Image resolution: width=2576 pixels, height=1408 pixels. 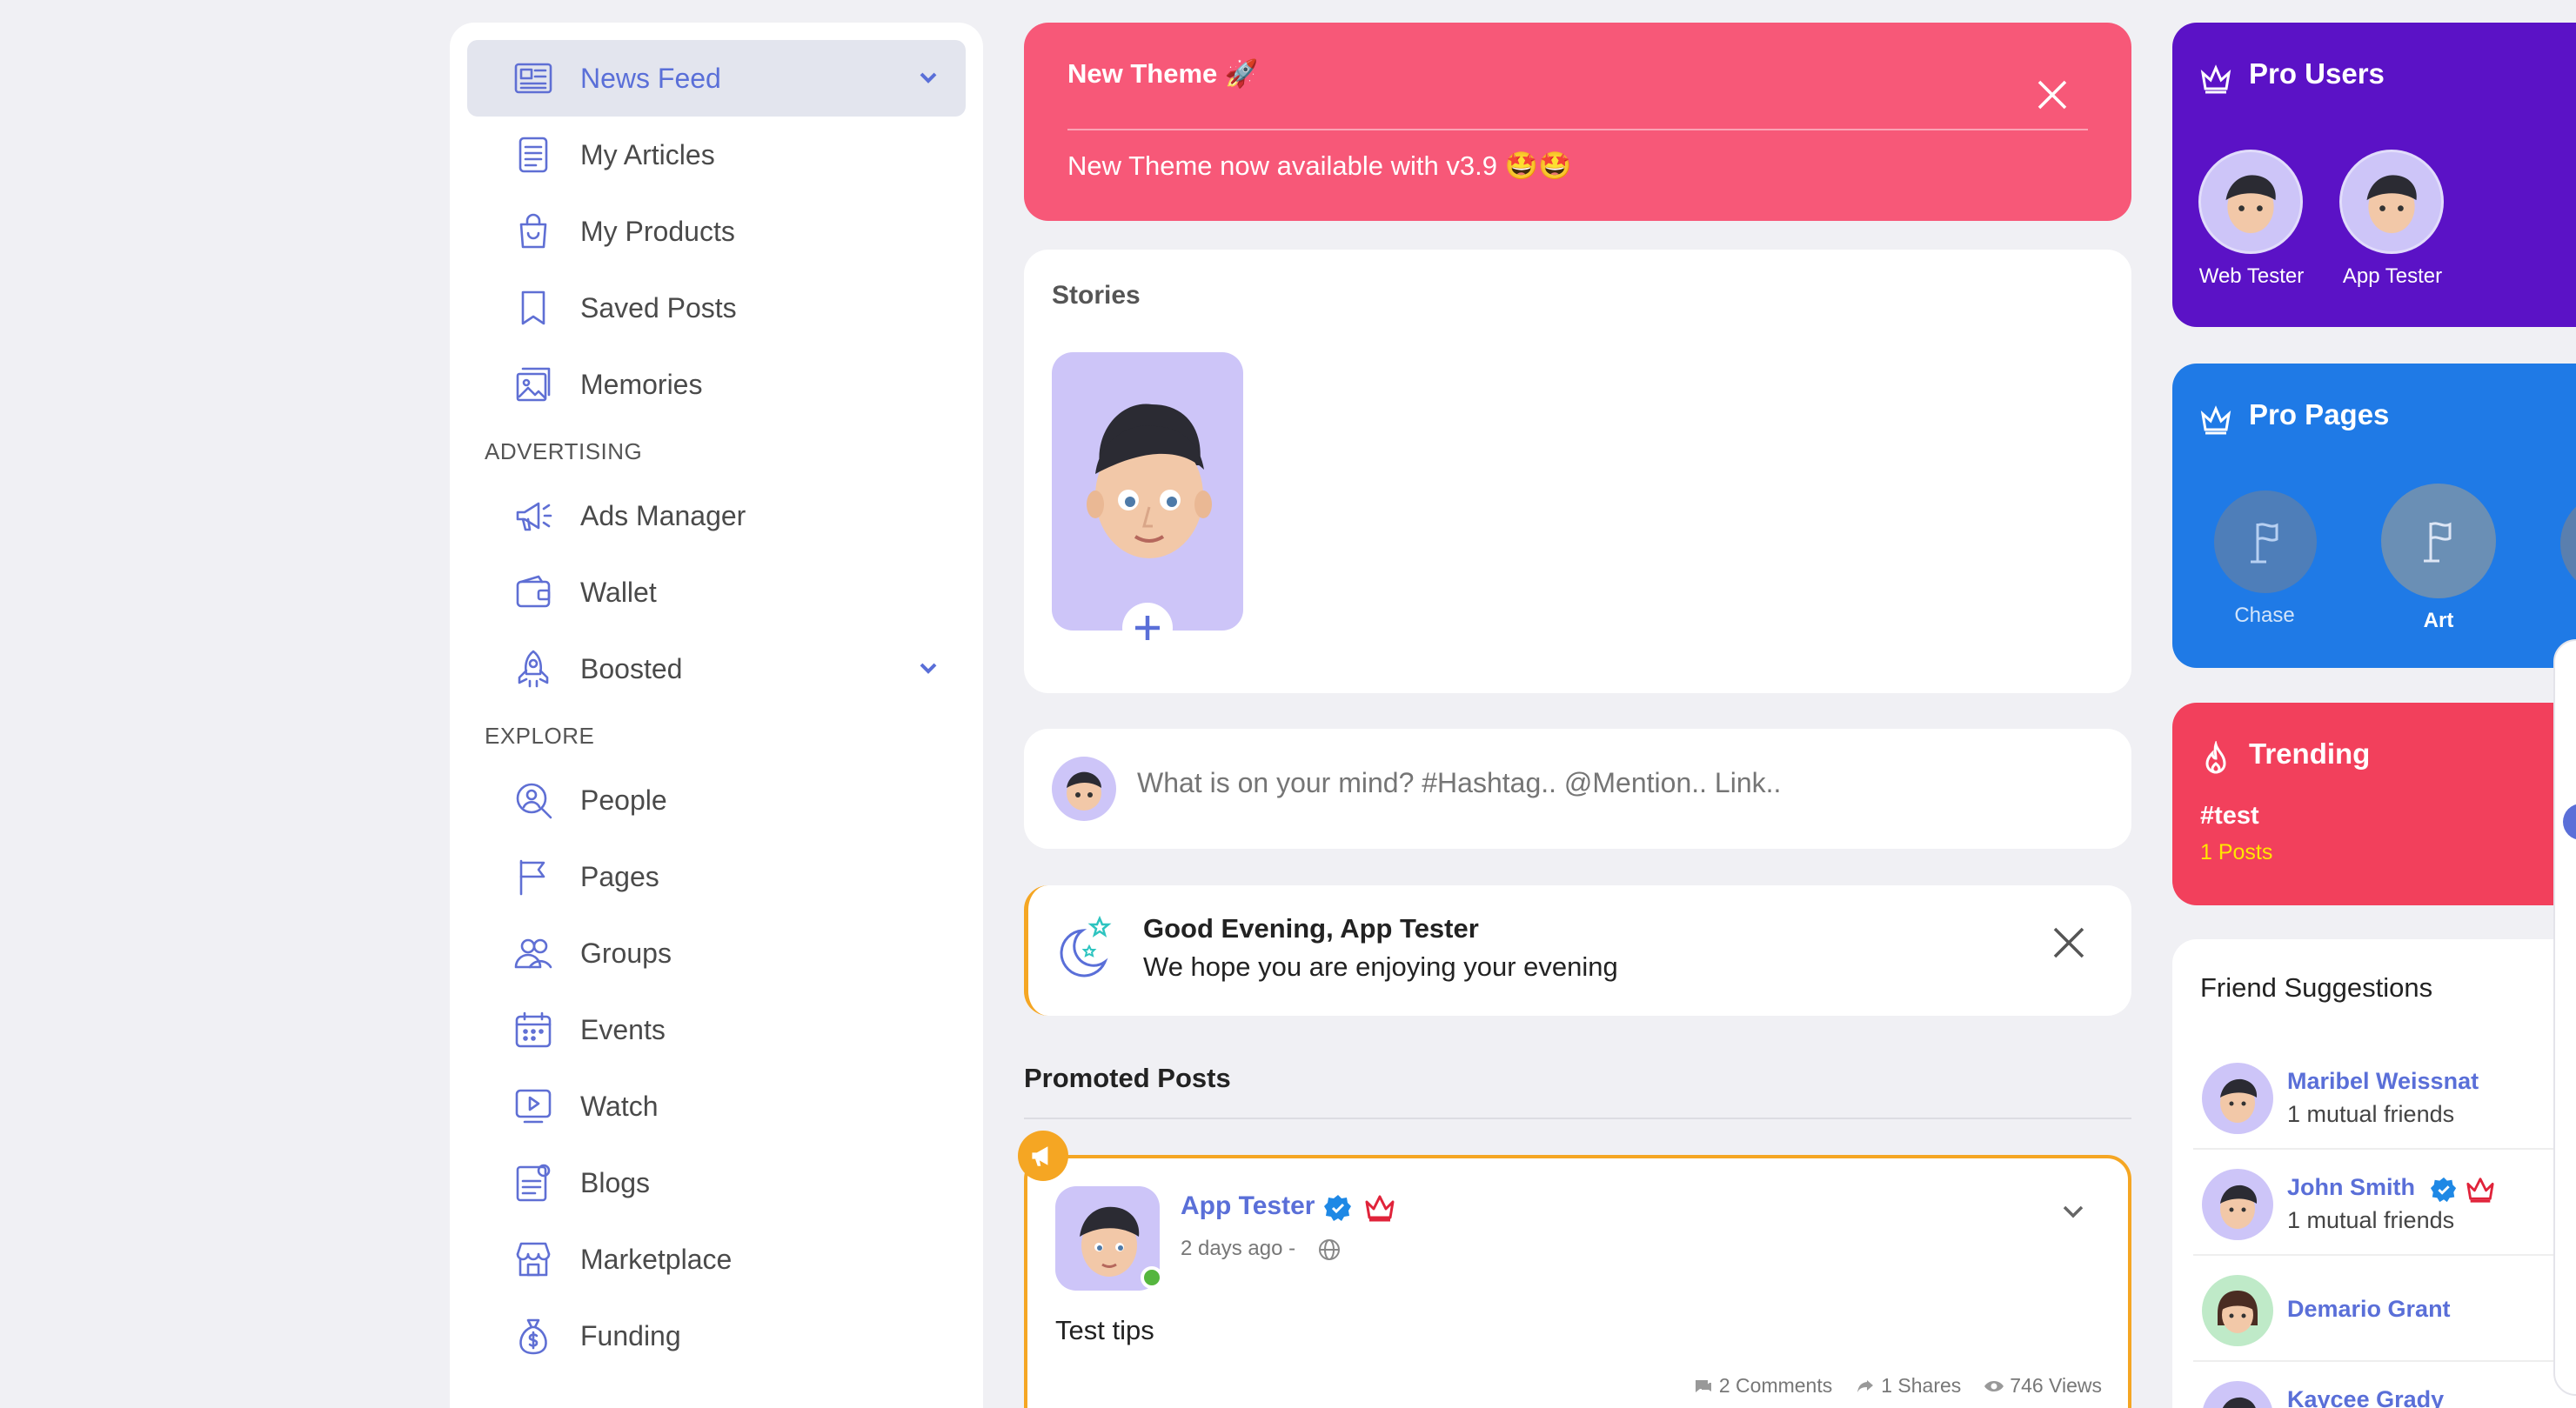 What do you see at coordinates (2384, 1097) in the screenshot?
I see `friend-suggestion-item: Maribel Weissnat 1 mutual friends` at bounding box center [2384, 1097].